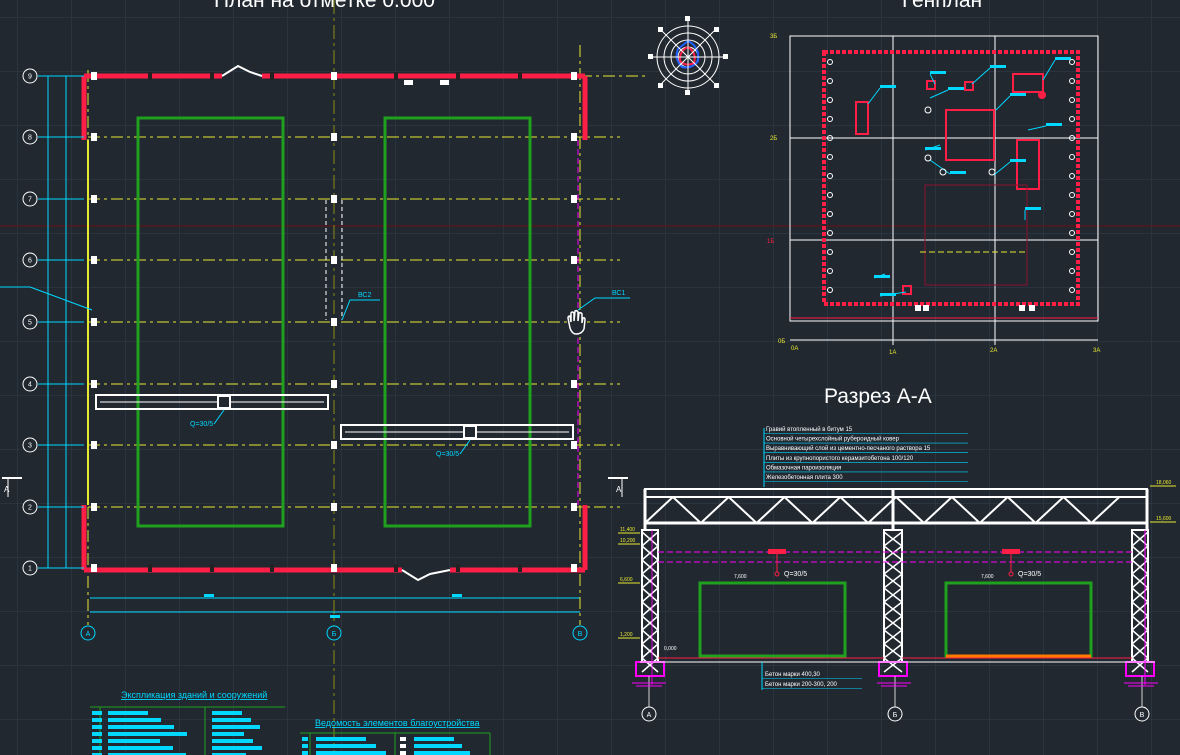 This screenshot has width=1180, height=755. Describe the element at coordinates (878, 396) in the screenshot. I see `section-title: Разрез А-А` at that location.